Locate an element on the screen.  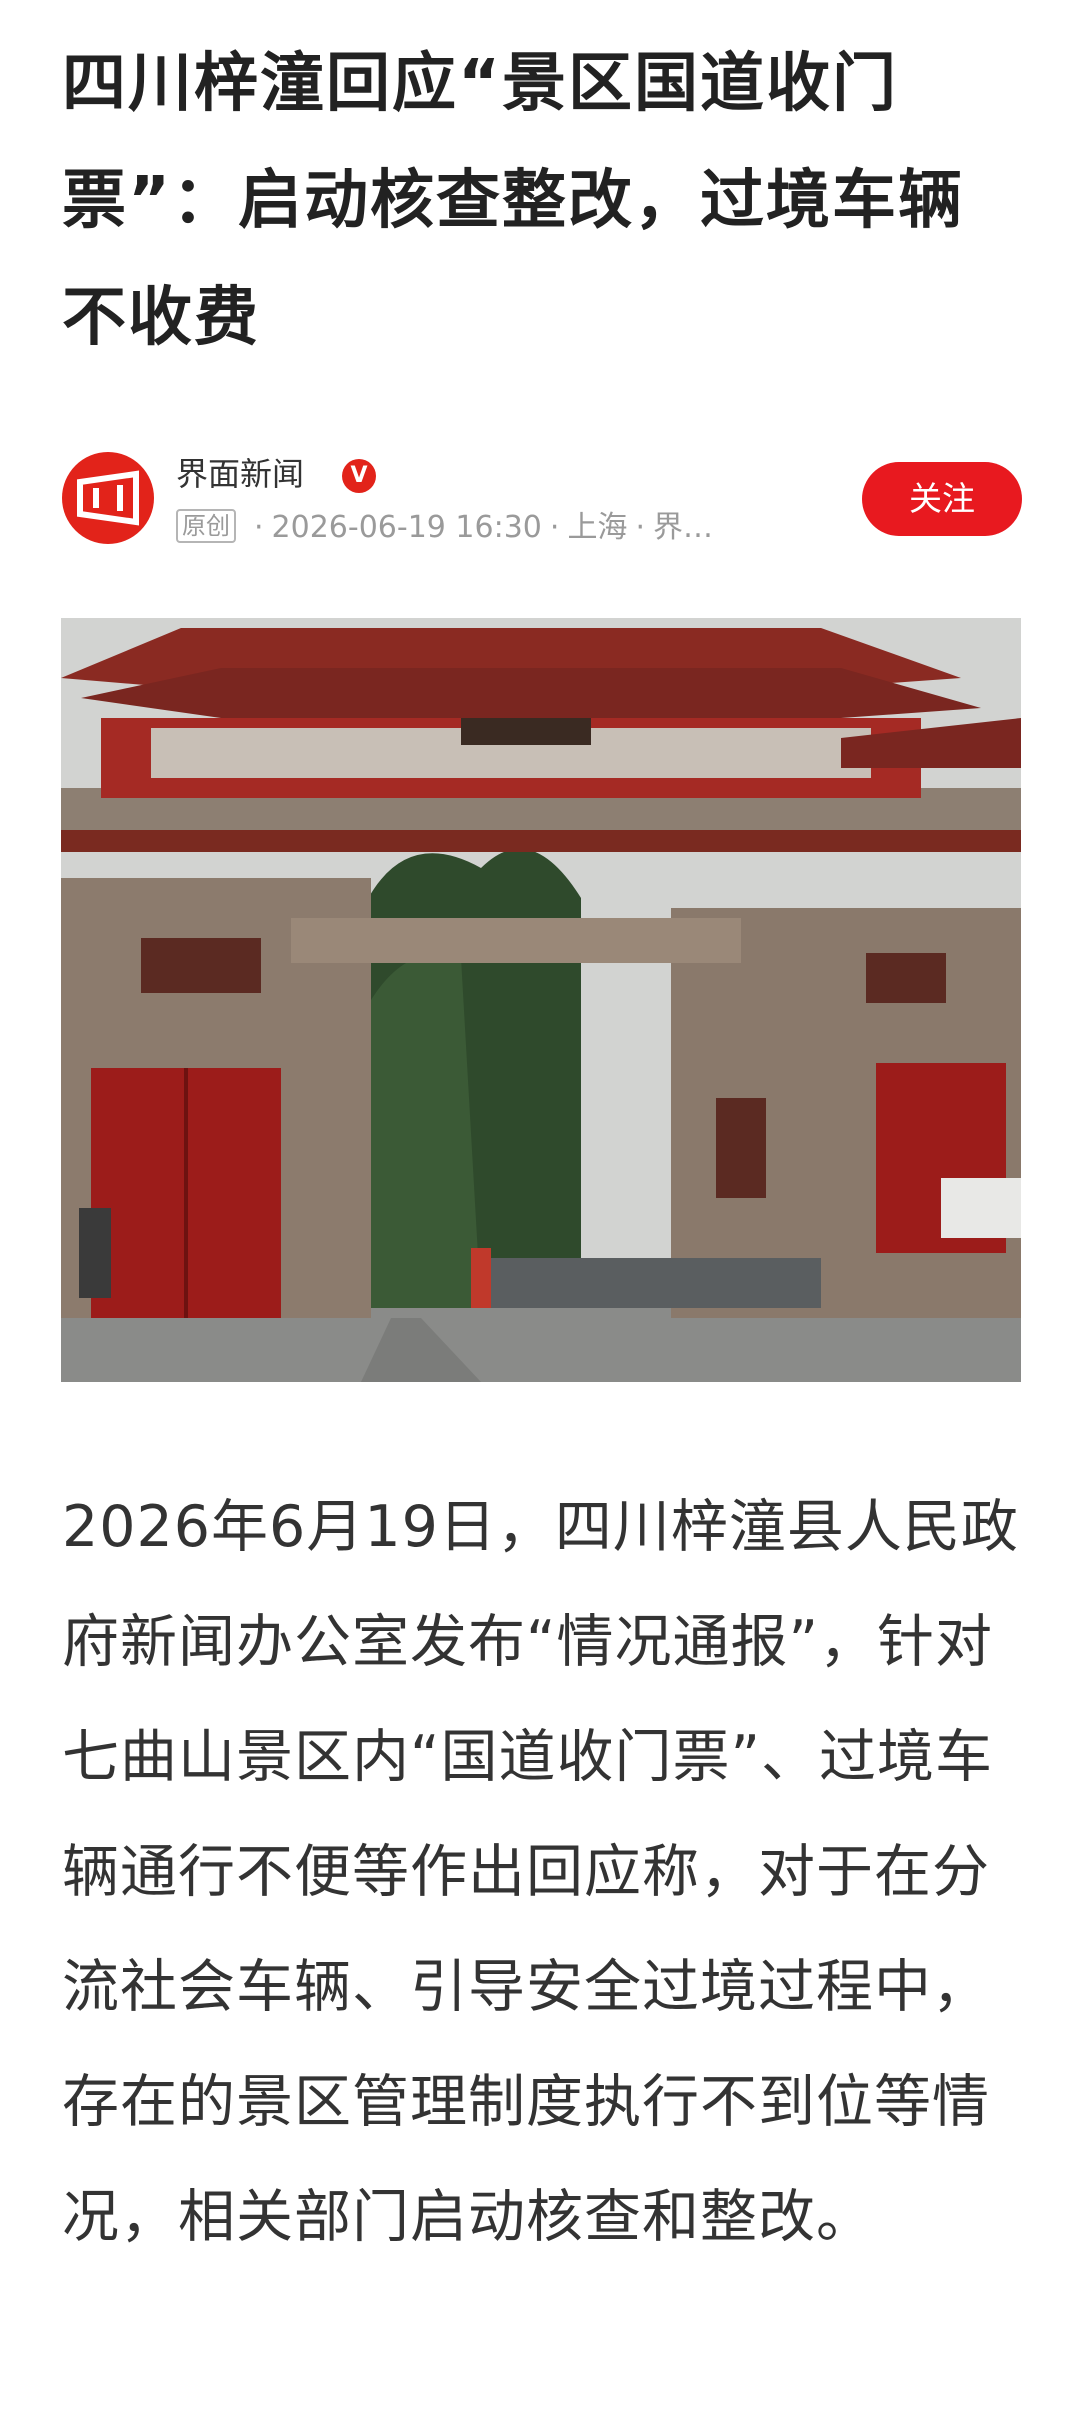
publish-datetime: 2026-06-19 16:30 is located at coordinates (406, 527).